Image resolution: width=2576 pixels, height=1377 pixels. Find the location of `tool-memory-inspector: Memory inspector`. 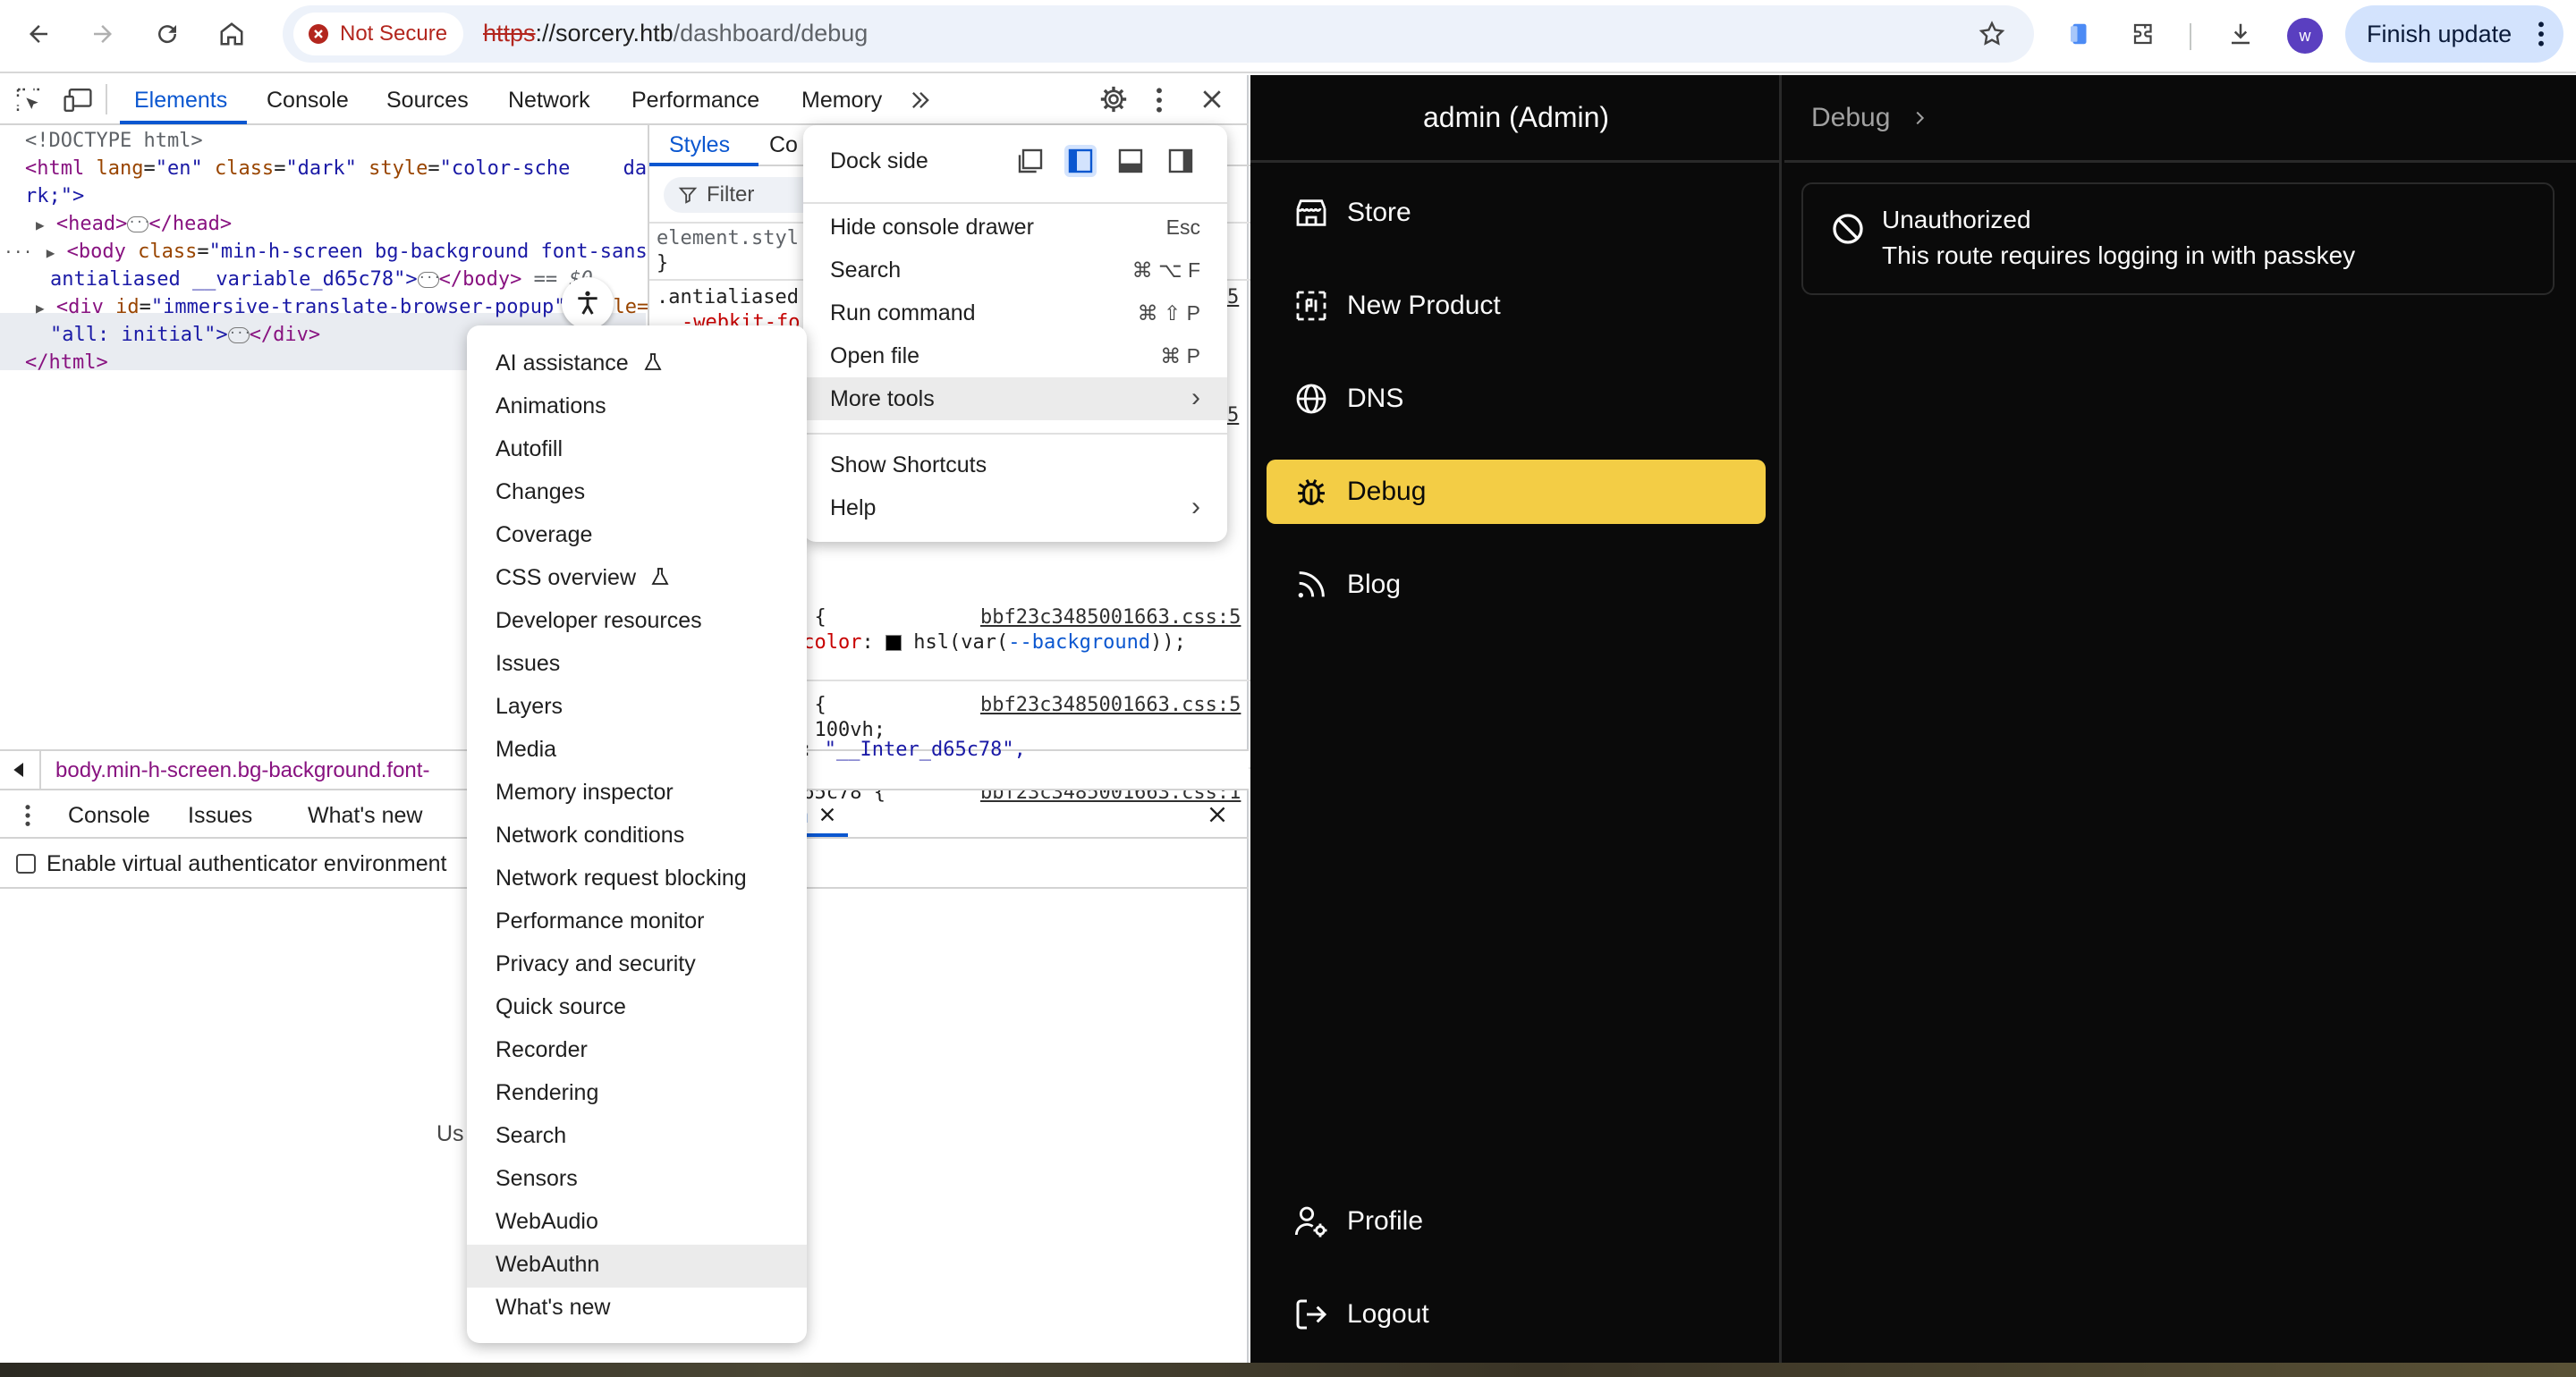

tool-memory-inspector: Memory inspector is located at coordinates (585, 793).